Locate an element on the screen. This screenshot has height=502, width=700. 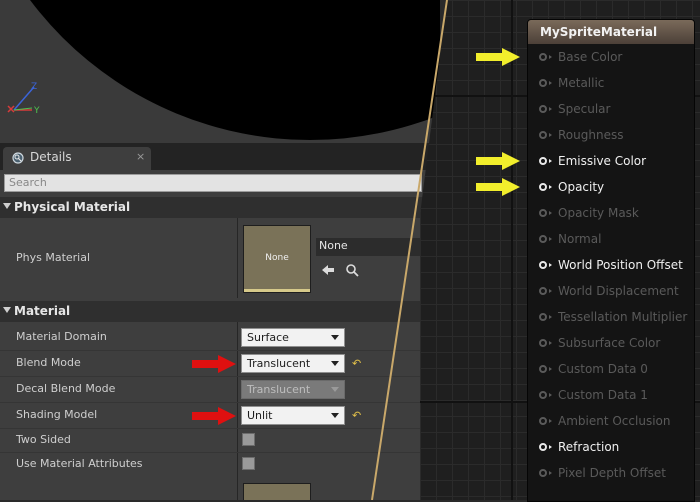
magnifier-icon is located at coordinates (352, 270).